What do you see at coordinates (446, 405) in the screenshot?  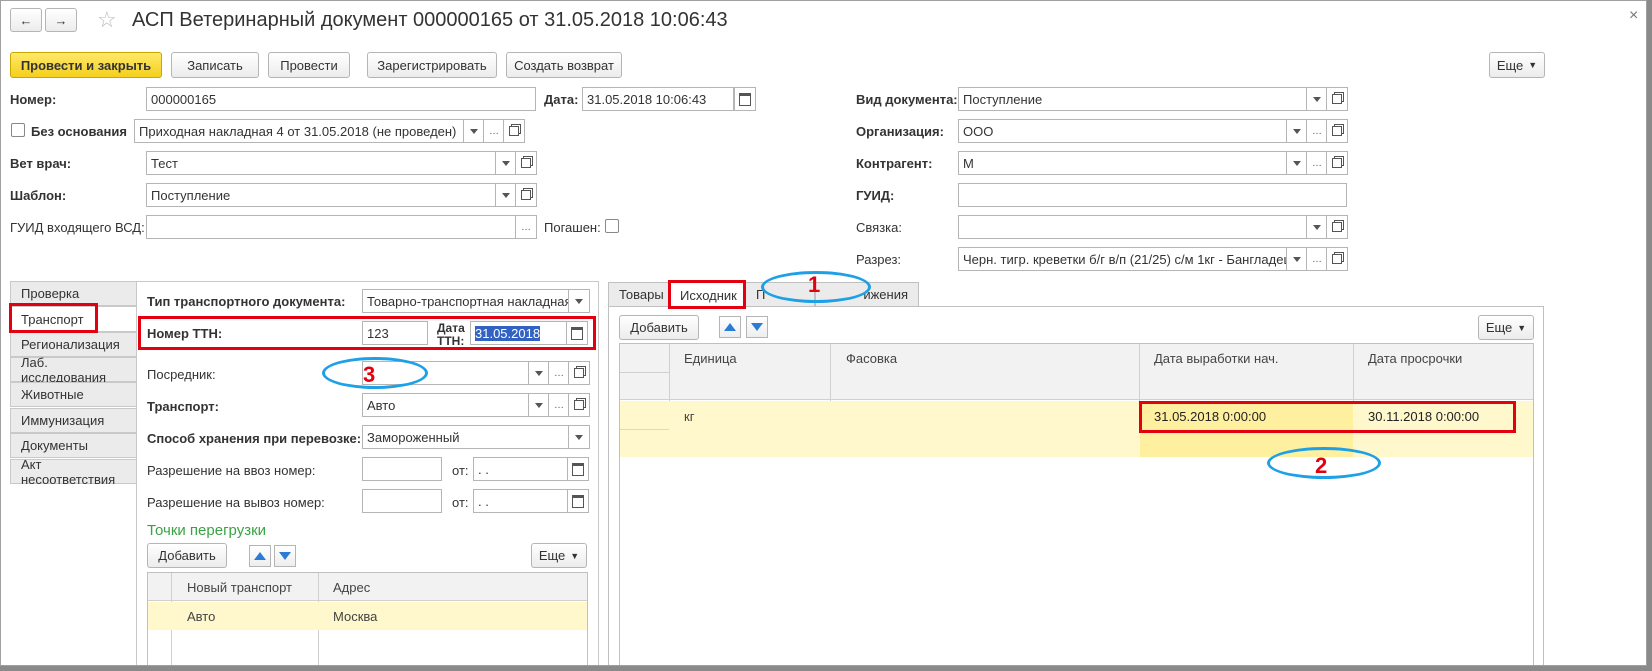 I see `transport-field: Авто` at bounding box center [446, 405].